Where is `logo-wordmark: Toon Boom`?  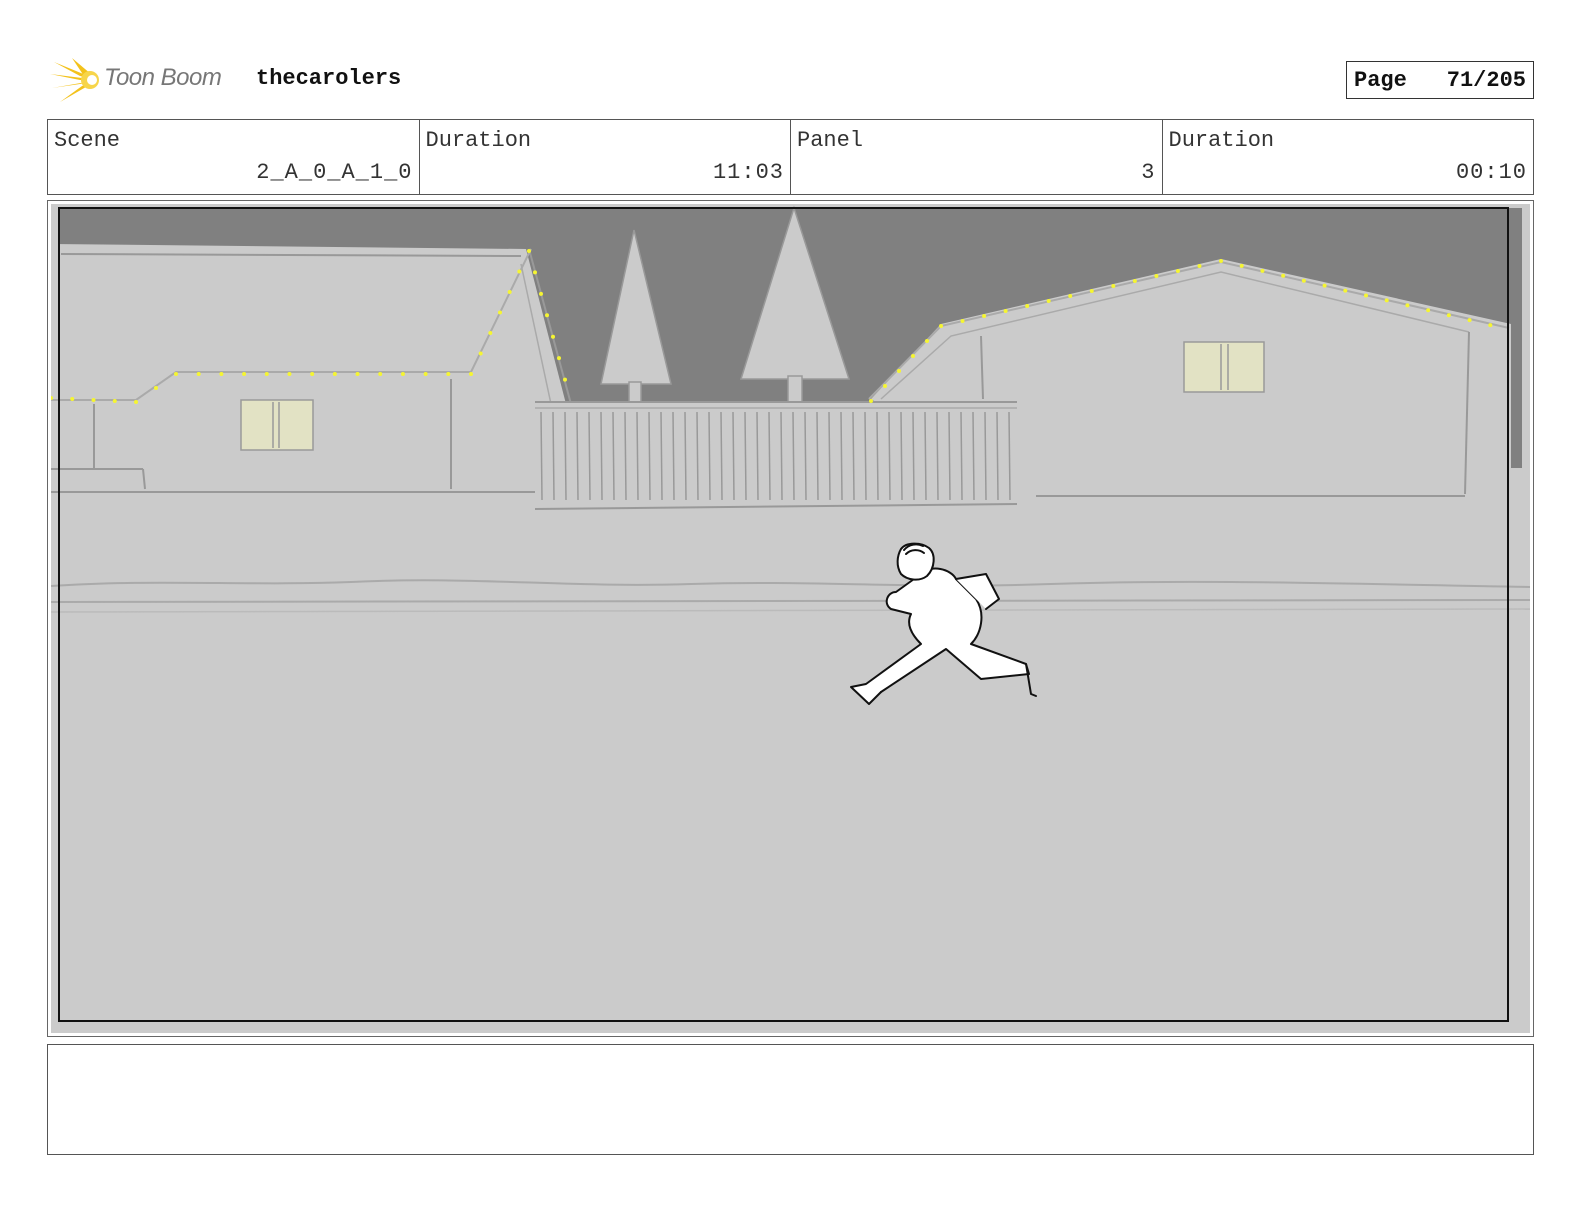 logo-wordmark: Toon Boom is located at coordinates (163, 77).